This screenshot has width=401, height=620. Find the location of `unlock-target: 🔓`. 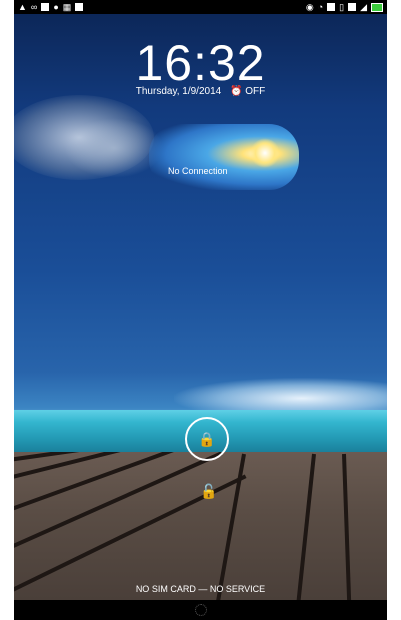

unlock-target: 🔓 is located at coordinates (208, 492).